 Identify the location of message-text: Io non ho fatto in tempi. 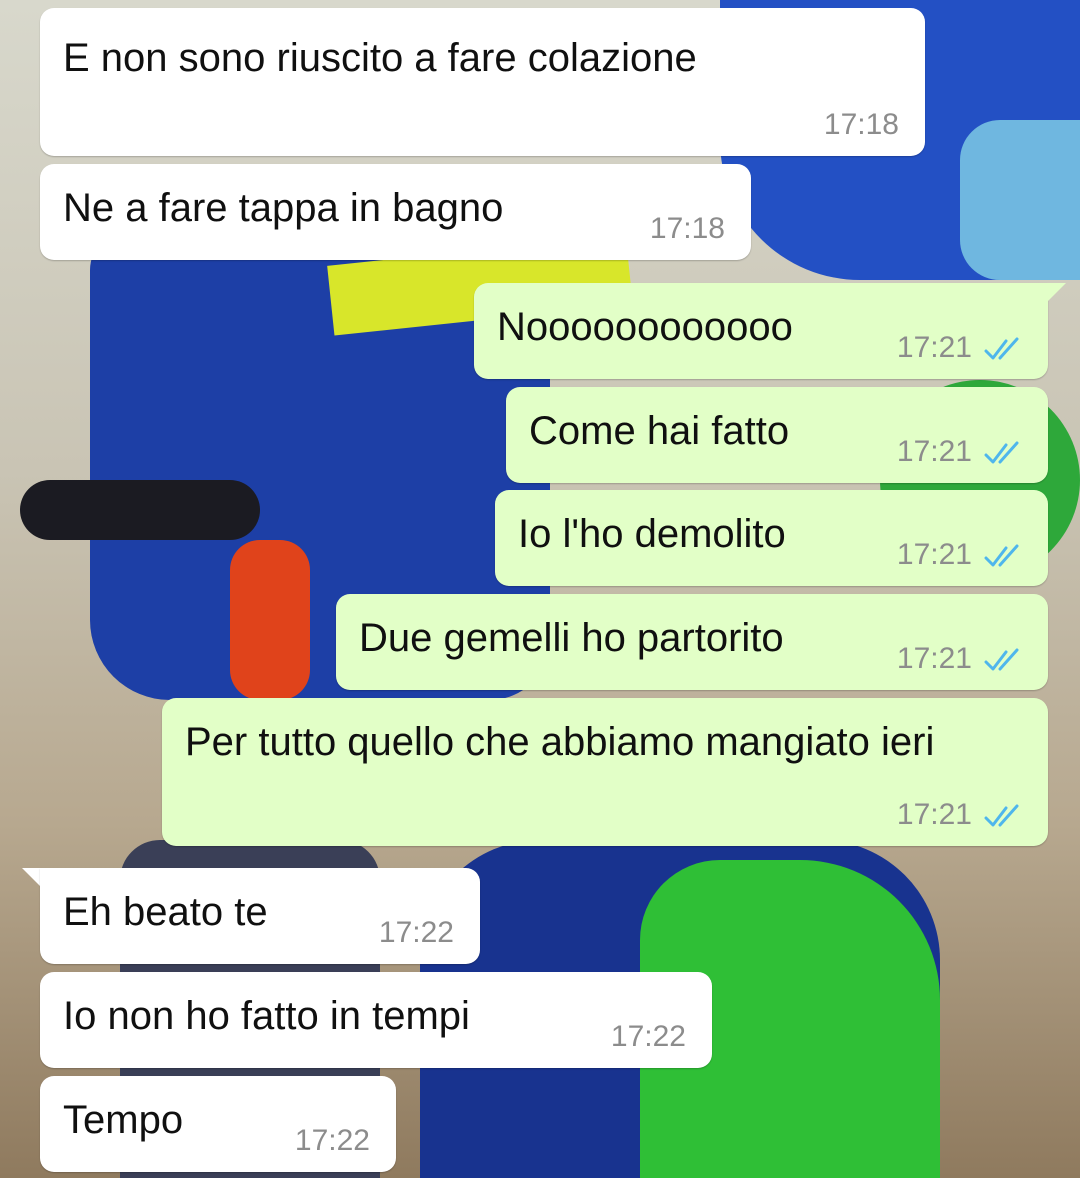
(266, 1016).